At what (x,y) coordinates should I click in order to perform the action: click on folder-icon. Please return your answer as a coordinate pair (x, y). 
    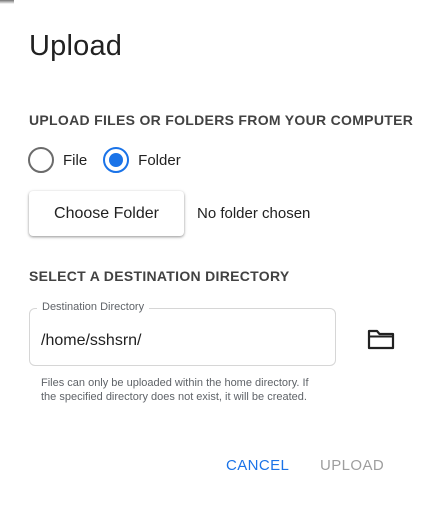
    Looking at the image, I should click on (381, 339).